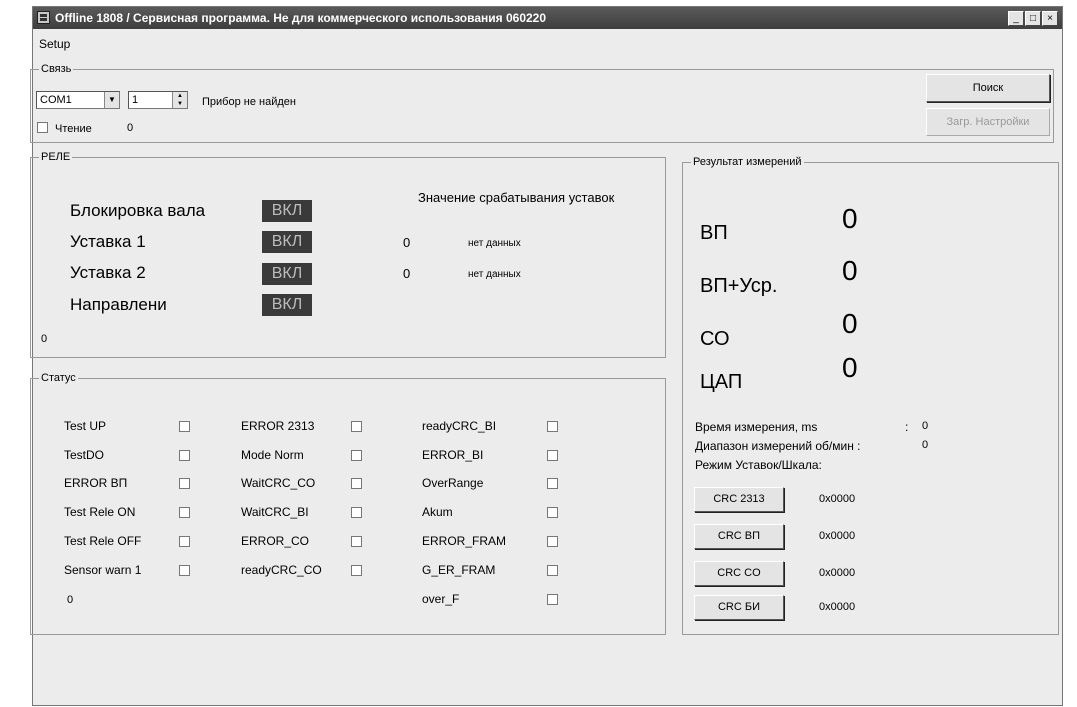  I want to click on crc-vp-value: 0x0000, so click(837, 536).